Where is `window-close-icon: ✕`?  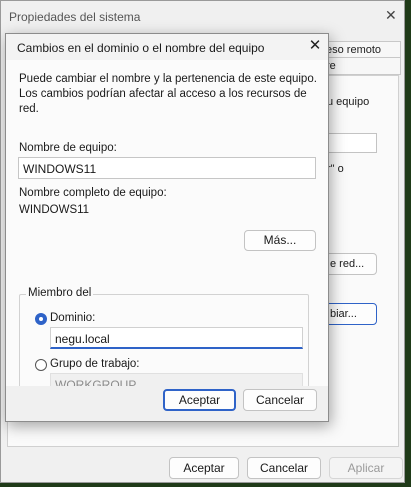 window-close-icon: ✕ is located at coordinates (391, 15).